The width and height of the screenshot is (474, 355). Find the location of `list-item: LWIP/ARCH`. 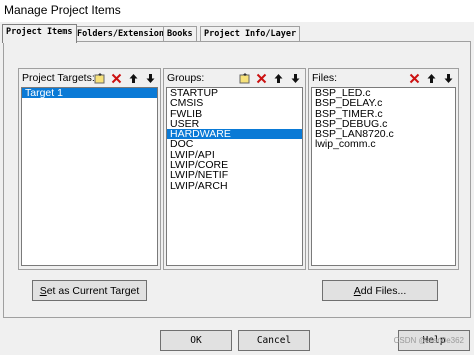

list-item: LWIP/ARCH is located at coordinates (234, 185).